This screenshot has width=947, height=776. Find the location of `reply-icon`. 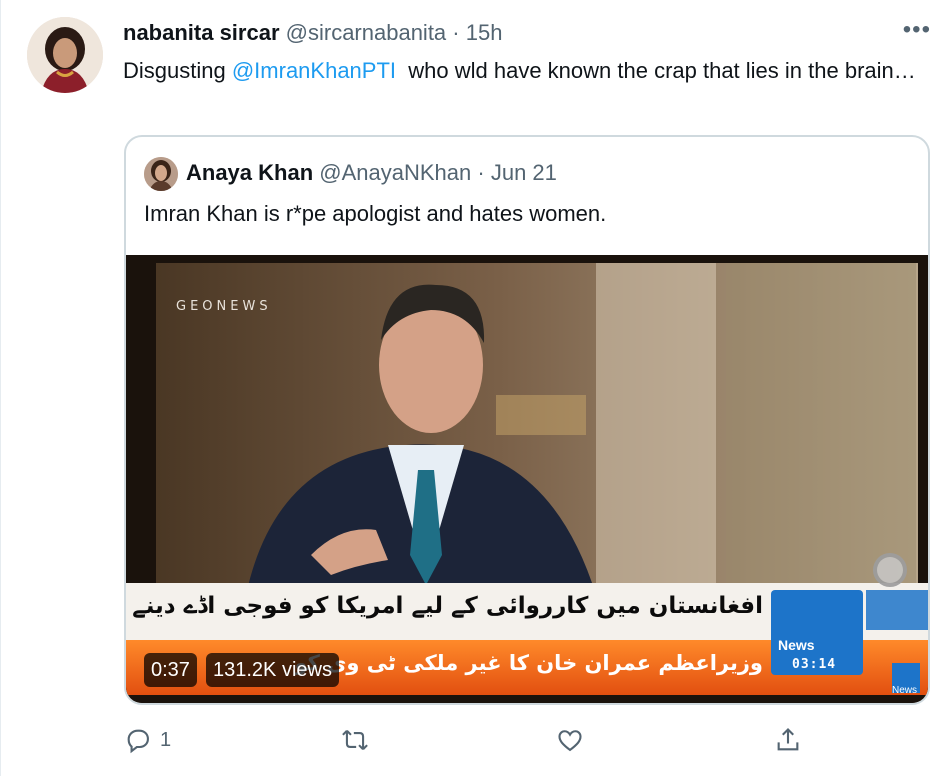

reply-icon is located at coordinates (138, 740).